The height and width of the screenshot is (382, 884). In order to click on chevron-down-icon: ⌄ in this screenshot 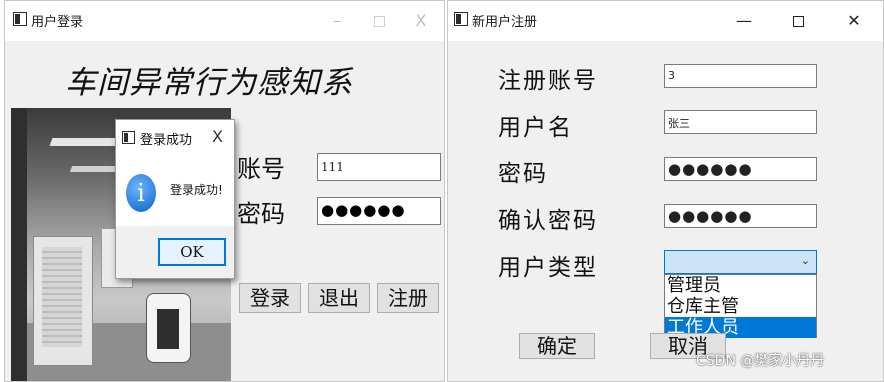, I will do `click(805, 260)`.